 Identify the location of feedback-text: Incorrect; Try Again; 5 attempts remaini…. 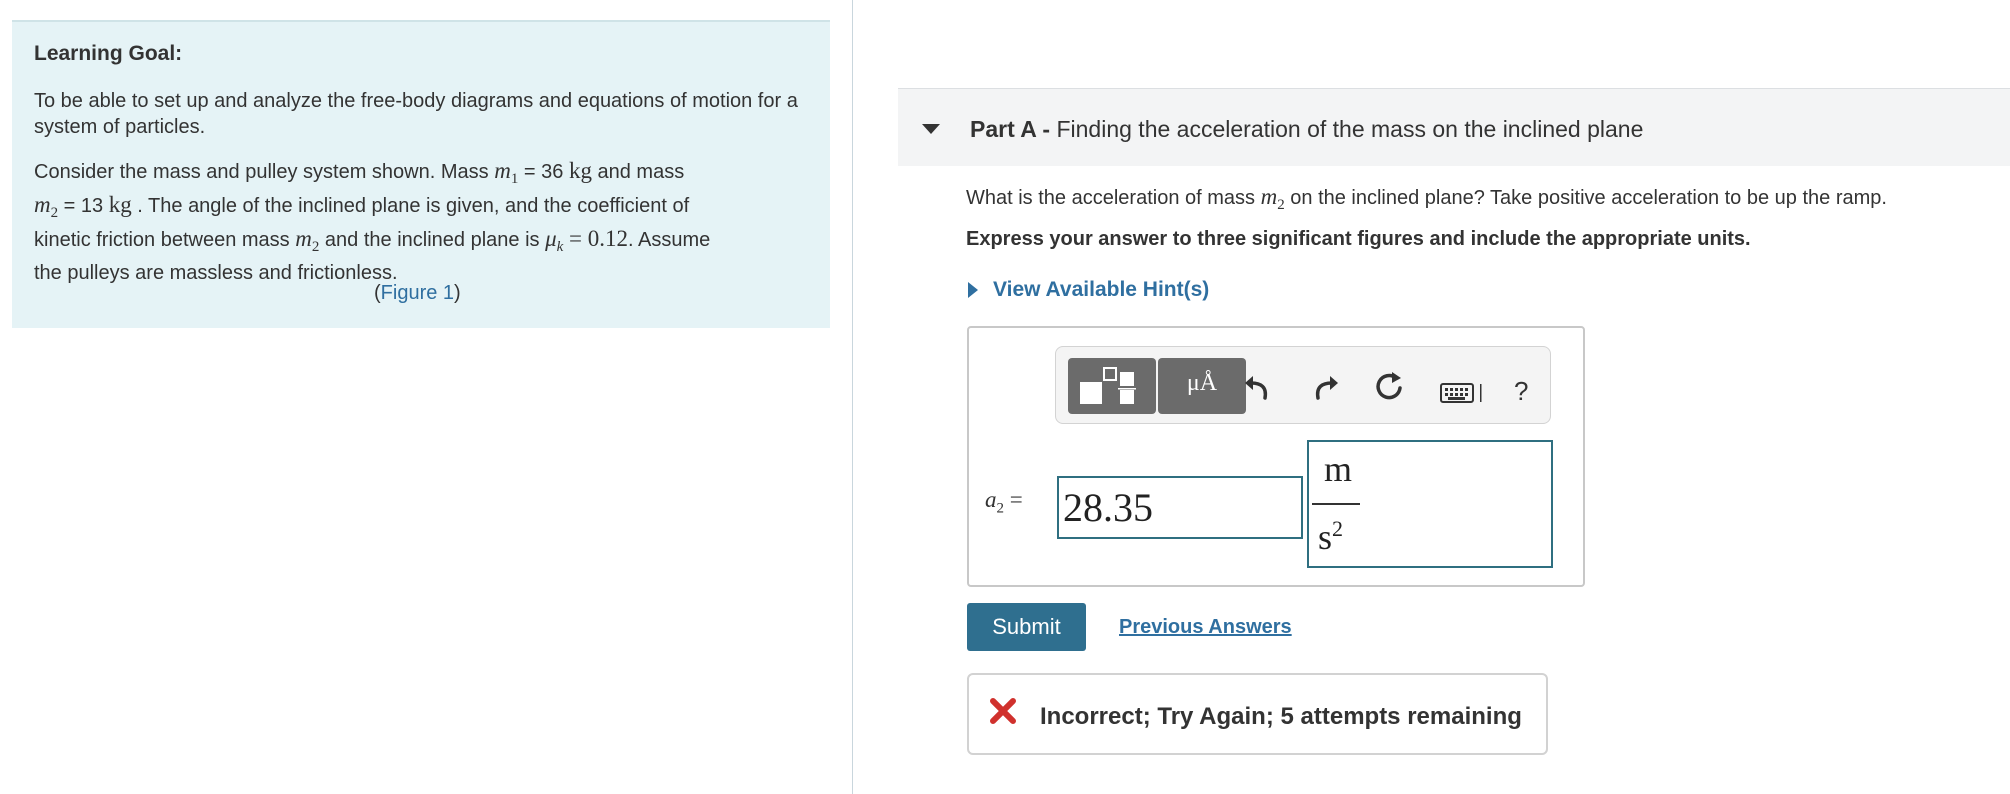
(1281, 716).